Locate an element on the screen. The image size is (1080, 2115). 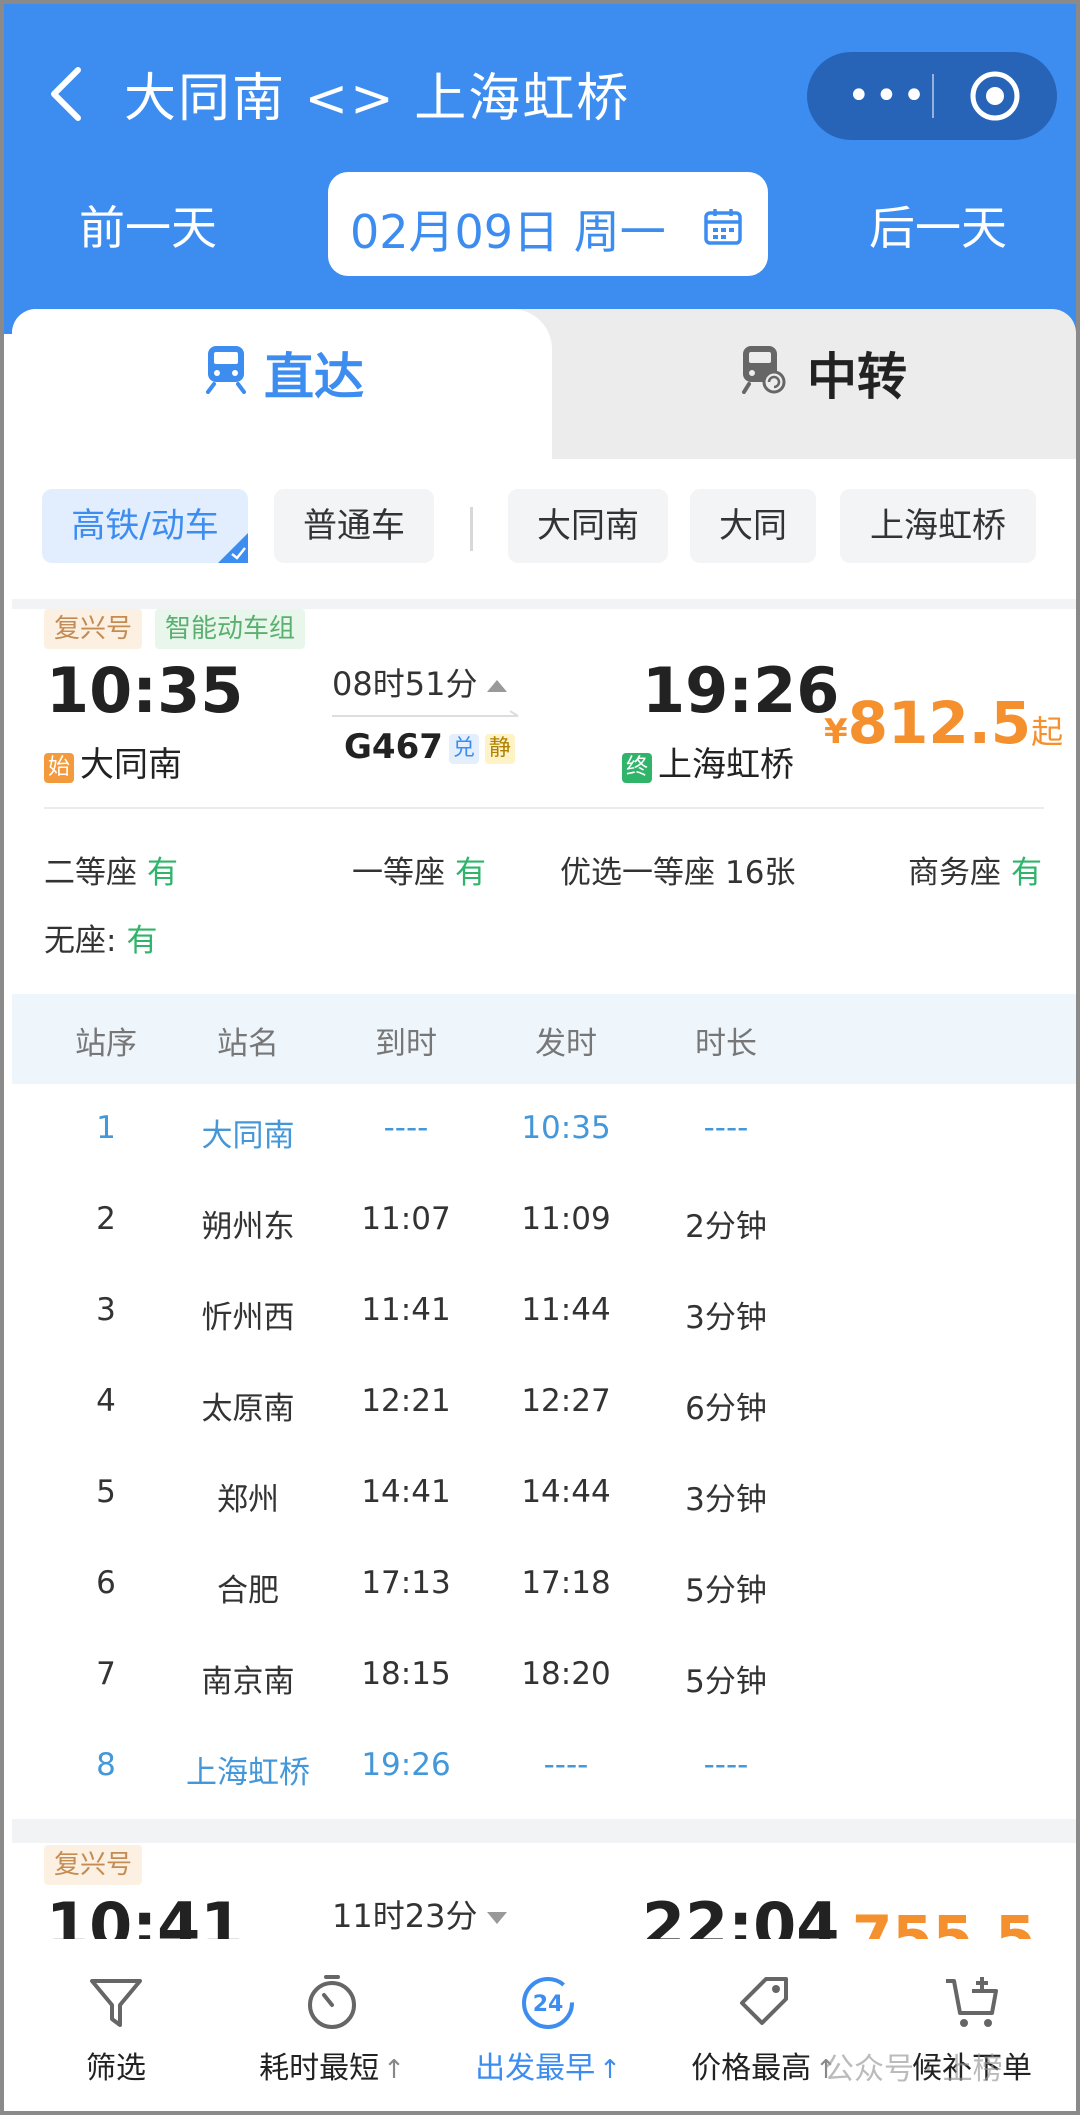
filter-chips: 高铁/动车 普通车 大同南 大同 上海虹桥 is located at coordinates (544, 529).